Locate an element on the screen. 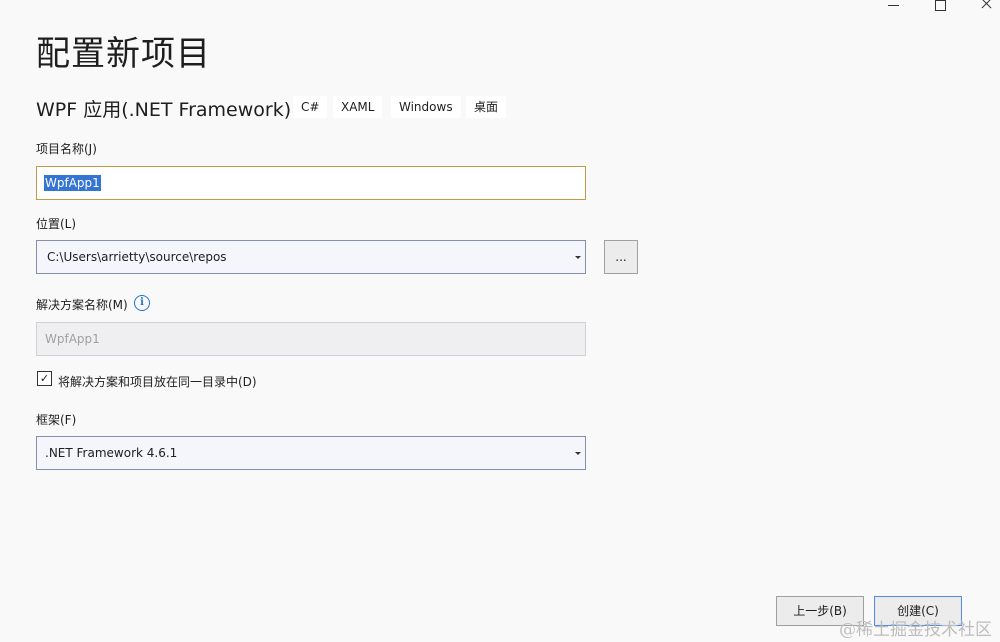 This screenshot has height=642, width=1000. solution-name-value: WpfApp1 is located at coordinates (72, 339).